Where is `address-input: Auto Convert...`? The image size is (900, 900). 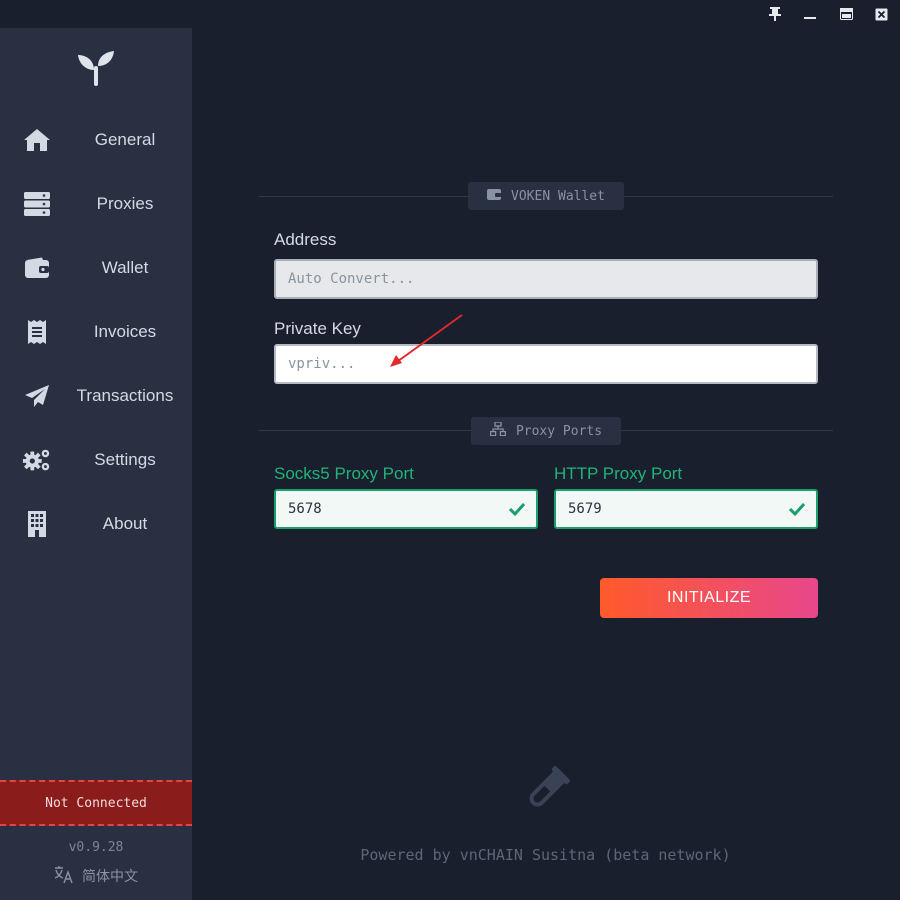
address-input: Auto Convert... is located at coordinates (546, 279).